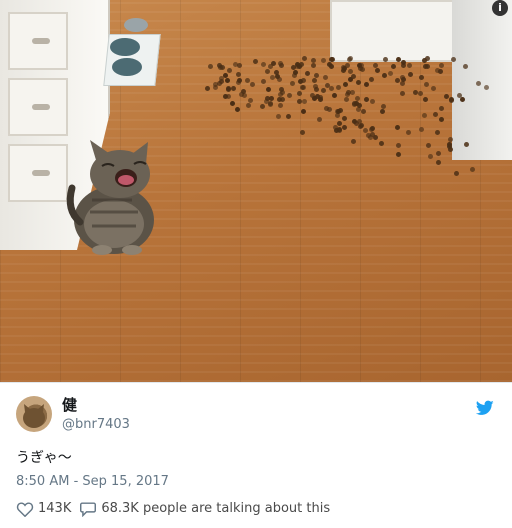  Describe the element at coordinates (400, 31) in the screenshot. I see `open-cabinet-door` at that location.